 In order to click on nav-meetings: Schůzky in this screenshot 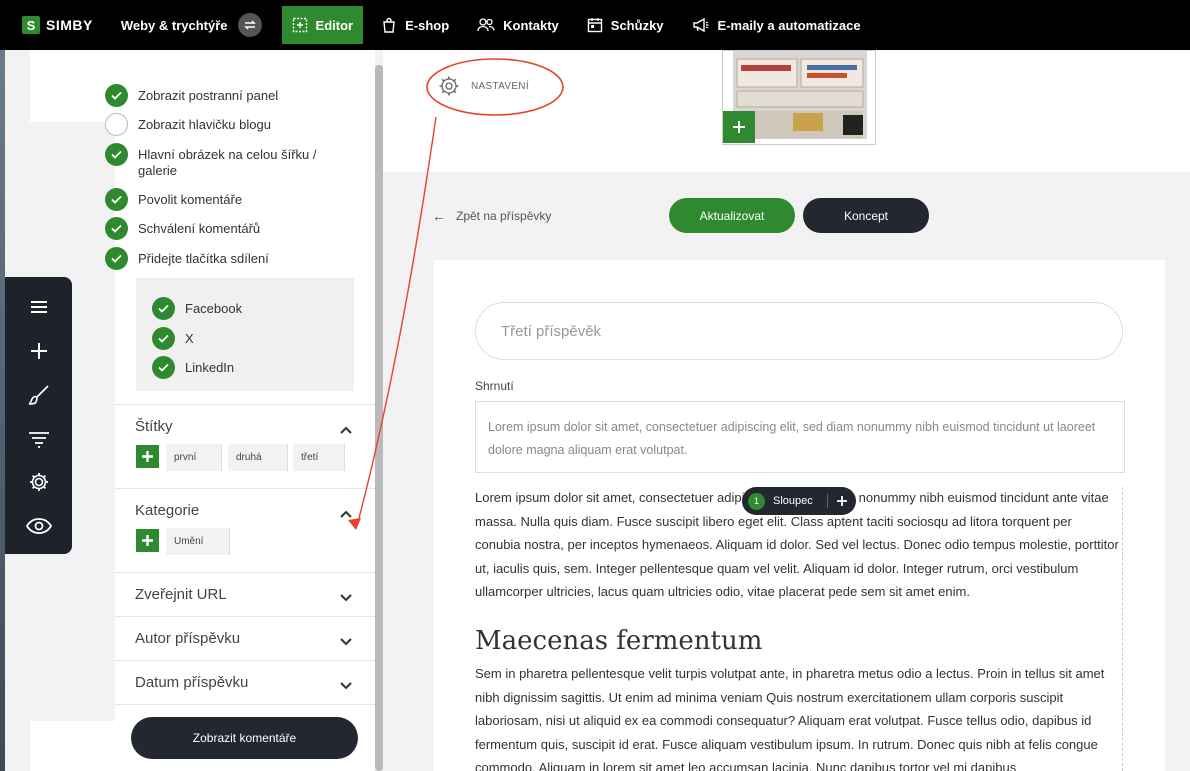, I will do `click(625, 25)`.